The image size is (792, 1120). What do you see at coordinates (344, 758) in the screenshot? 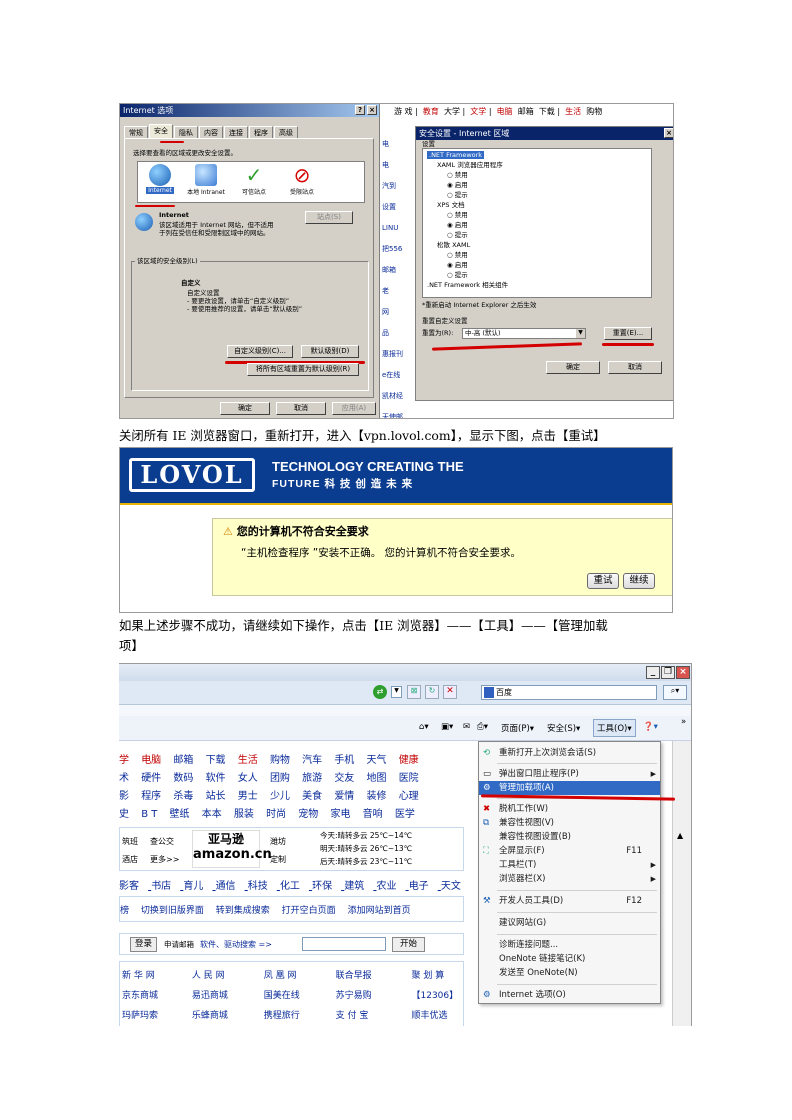
I see `portal-link: 手机` at bounding box center [344, 758].